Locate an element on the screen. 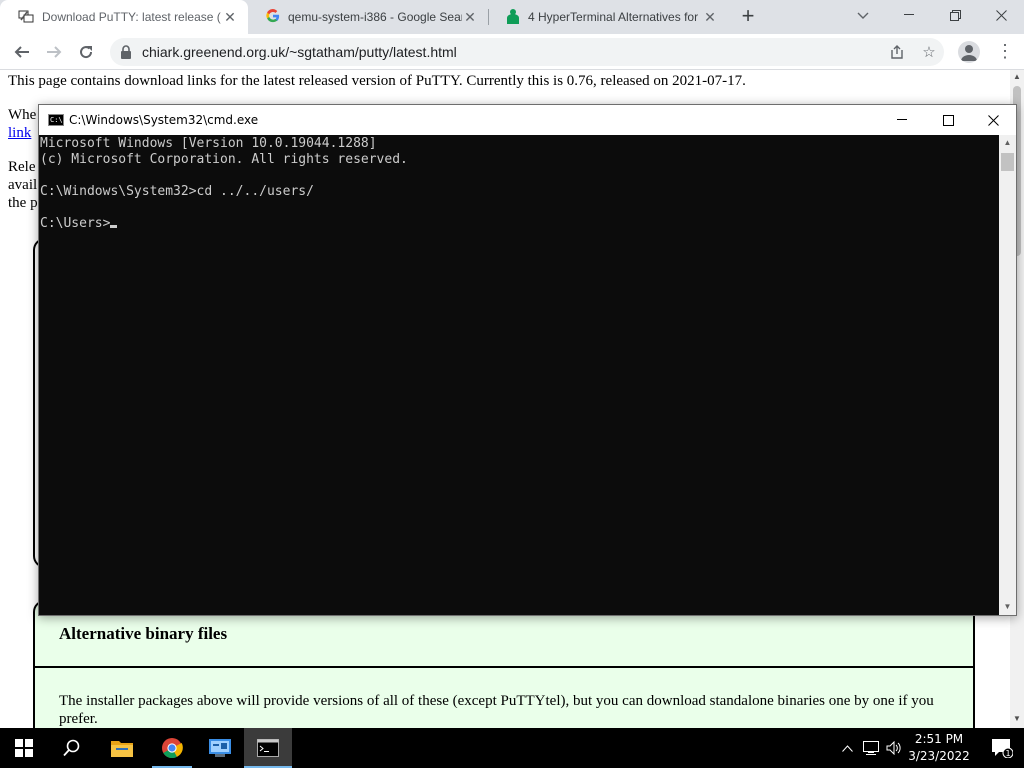  reload-button is located at coordinates (86, 52).